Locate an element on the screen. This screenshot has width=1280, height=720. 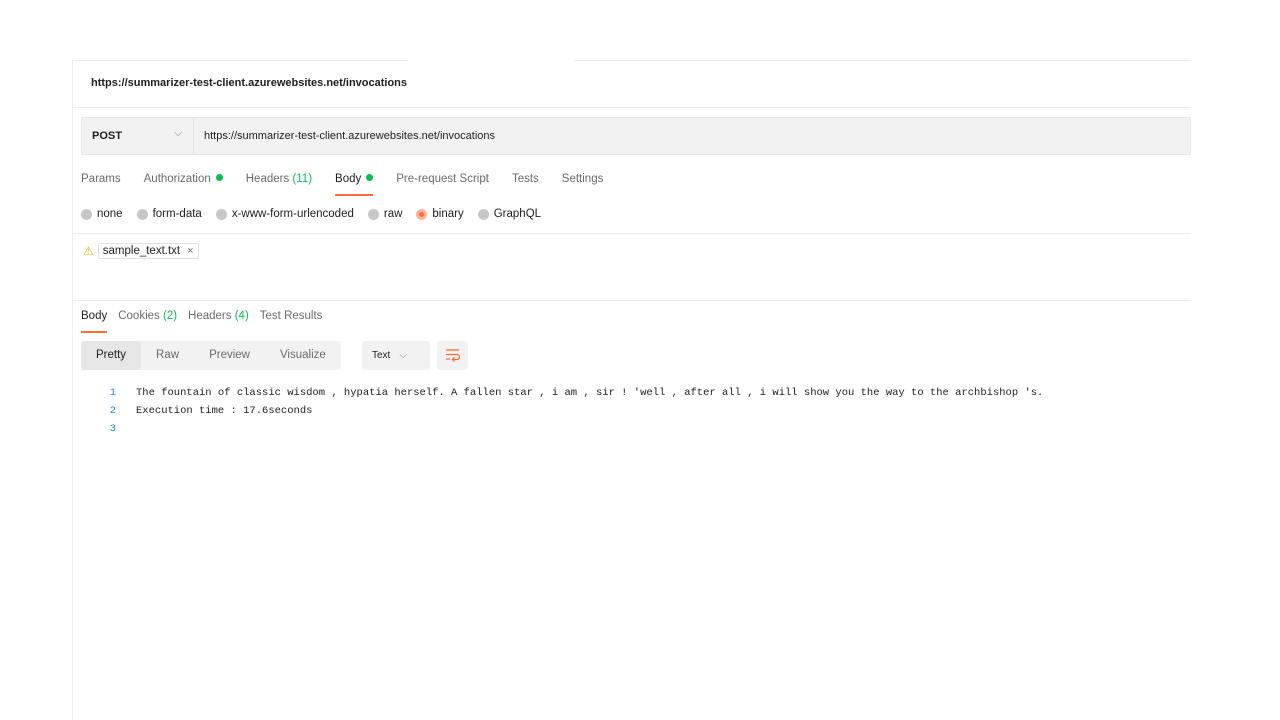
active-request-tab-gap is located at coordinates (491, 61).